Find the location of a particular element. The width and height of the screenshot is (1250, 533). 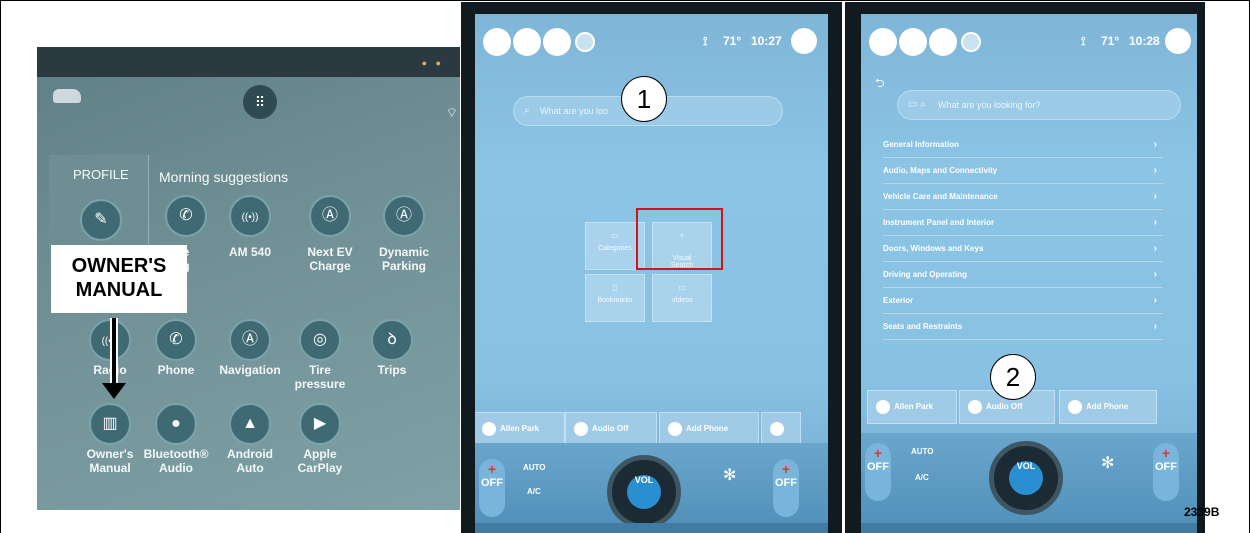

bluetooth-app-button: ● is located at coordinates (176, 424).